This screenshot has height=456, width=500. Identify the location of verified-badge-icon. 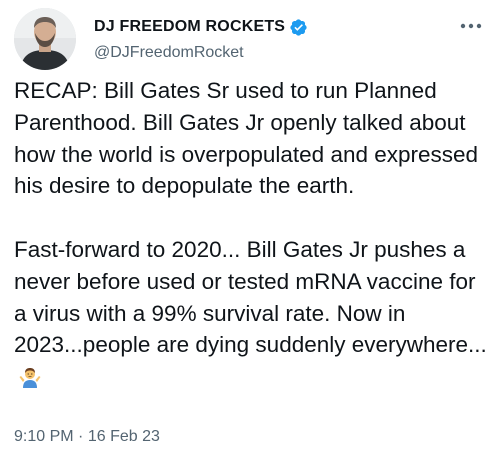
(298, 27).